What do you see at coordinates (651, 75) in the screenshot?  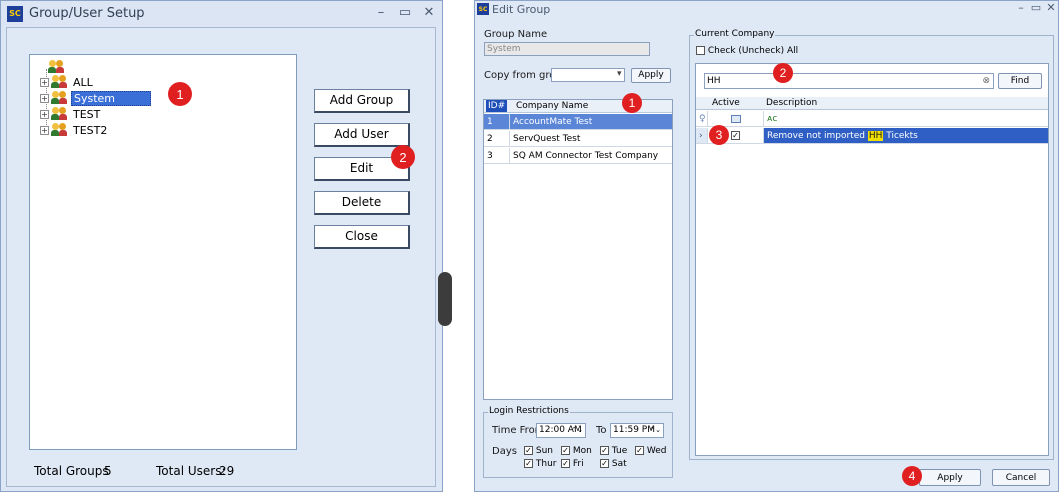 I see `copy-apply-button: Apply` at bounding box center [651, 75].